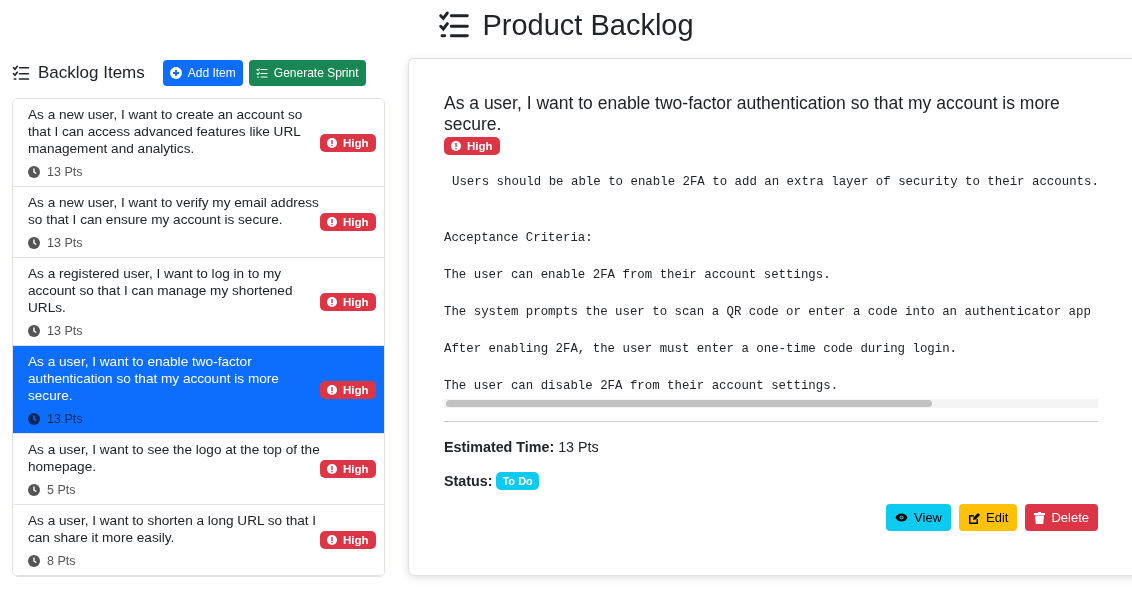 This screenshot has width=1132, height=610. What do you see at coordinates (768, 312) in the screenshot?
I see `criteria-line: The system prompts the user to scan a QR code or enter a code into an authenticator app` at bounding box center [768, 312].